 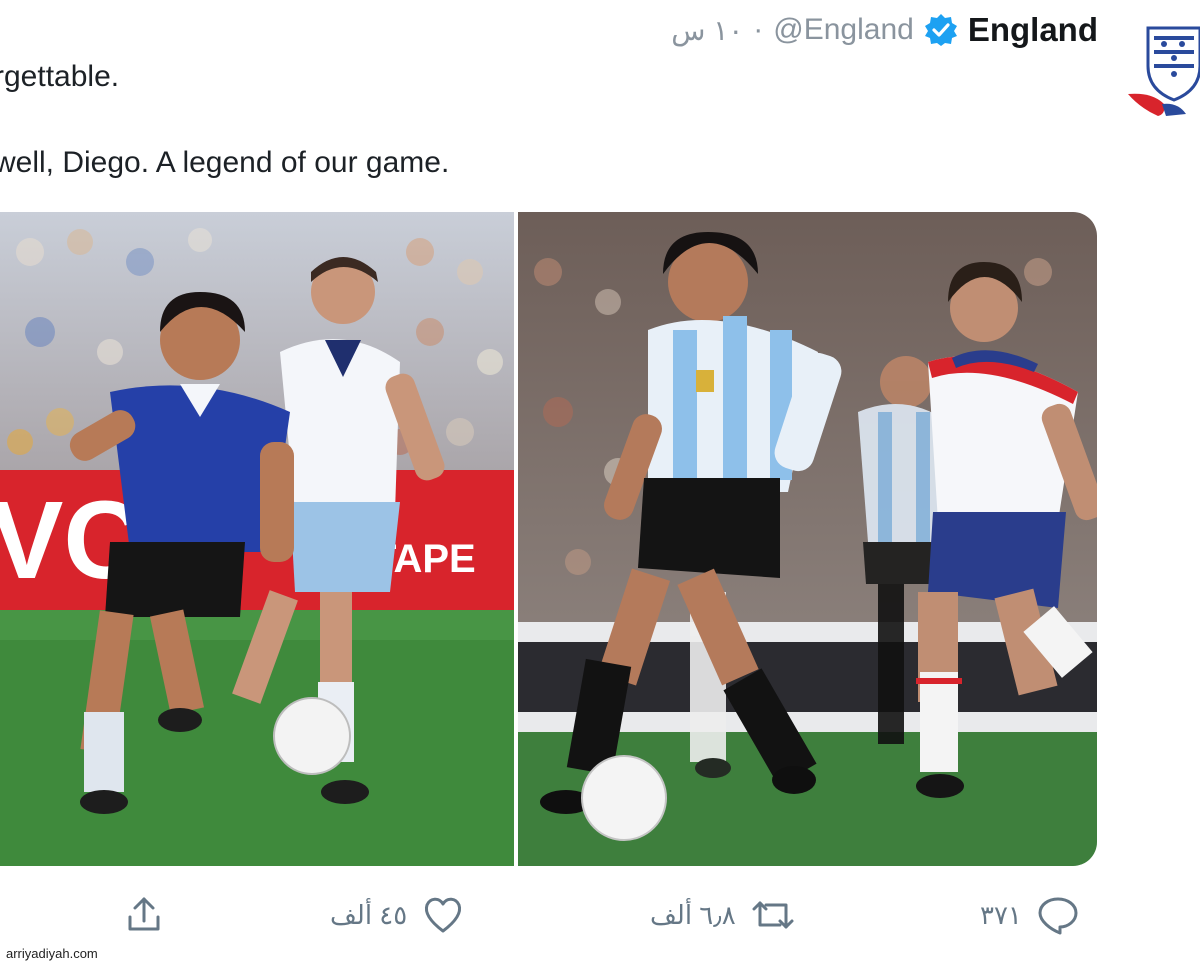 What do you see at coordinates (843, 30) in the screenshot?
I see `author-handle: @England` at bounding box center [843, 30].